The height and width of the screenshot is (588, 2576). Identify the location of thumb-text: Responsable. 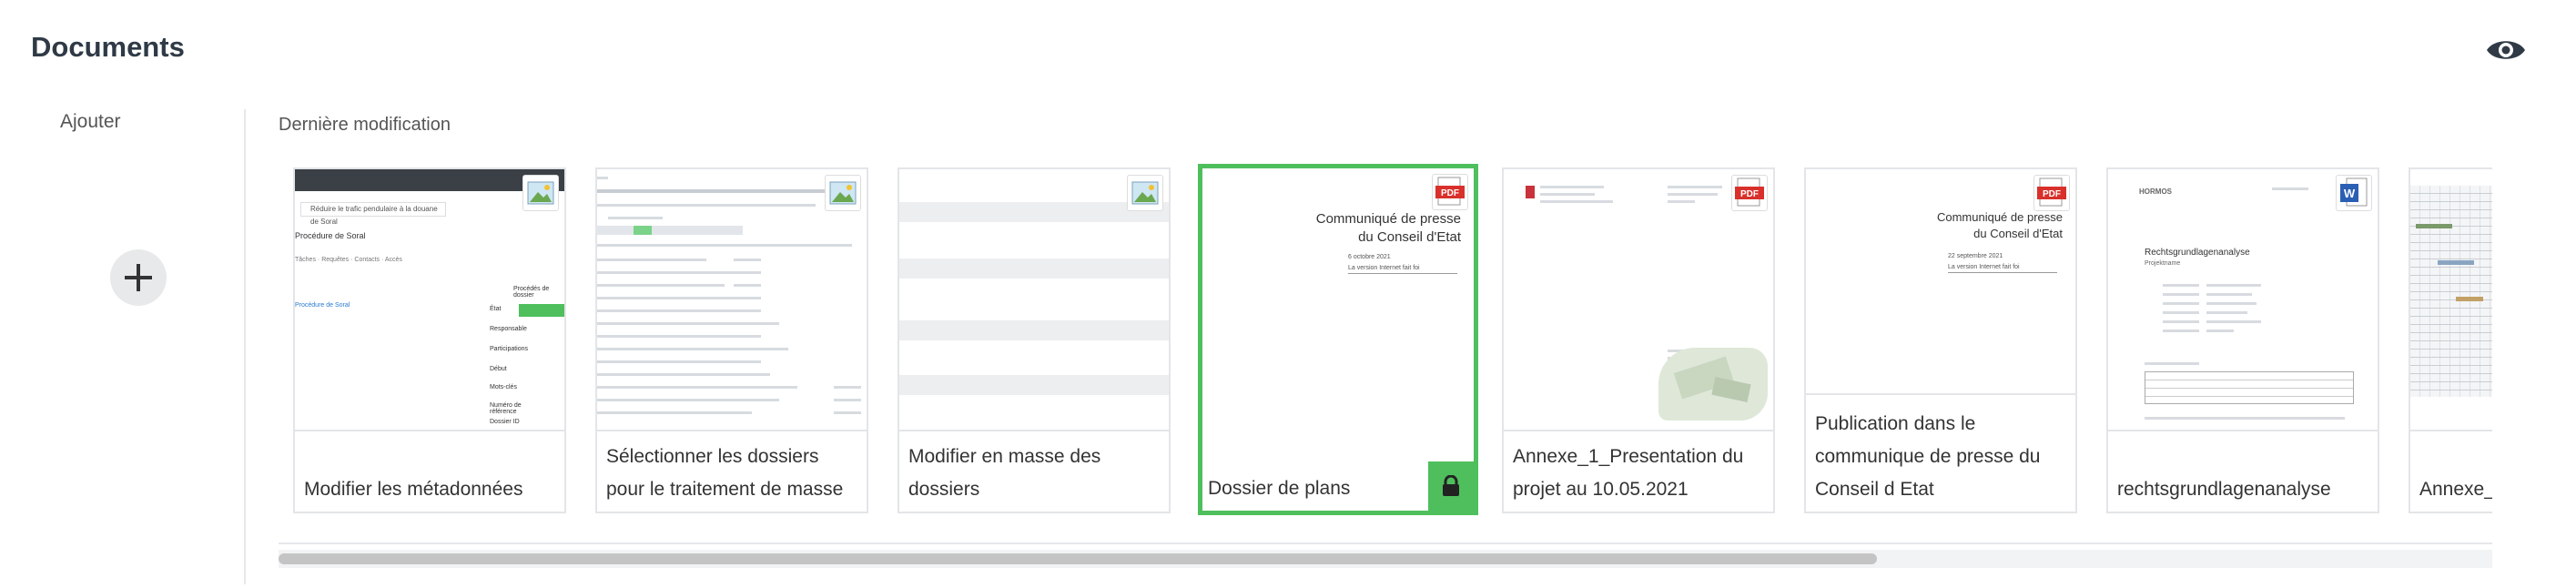
(509, 329).